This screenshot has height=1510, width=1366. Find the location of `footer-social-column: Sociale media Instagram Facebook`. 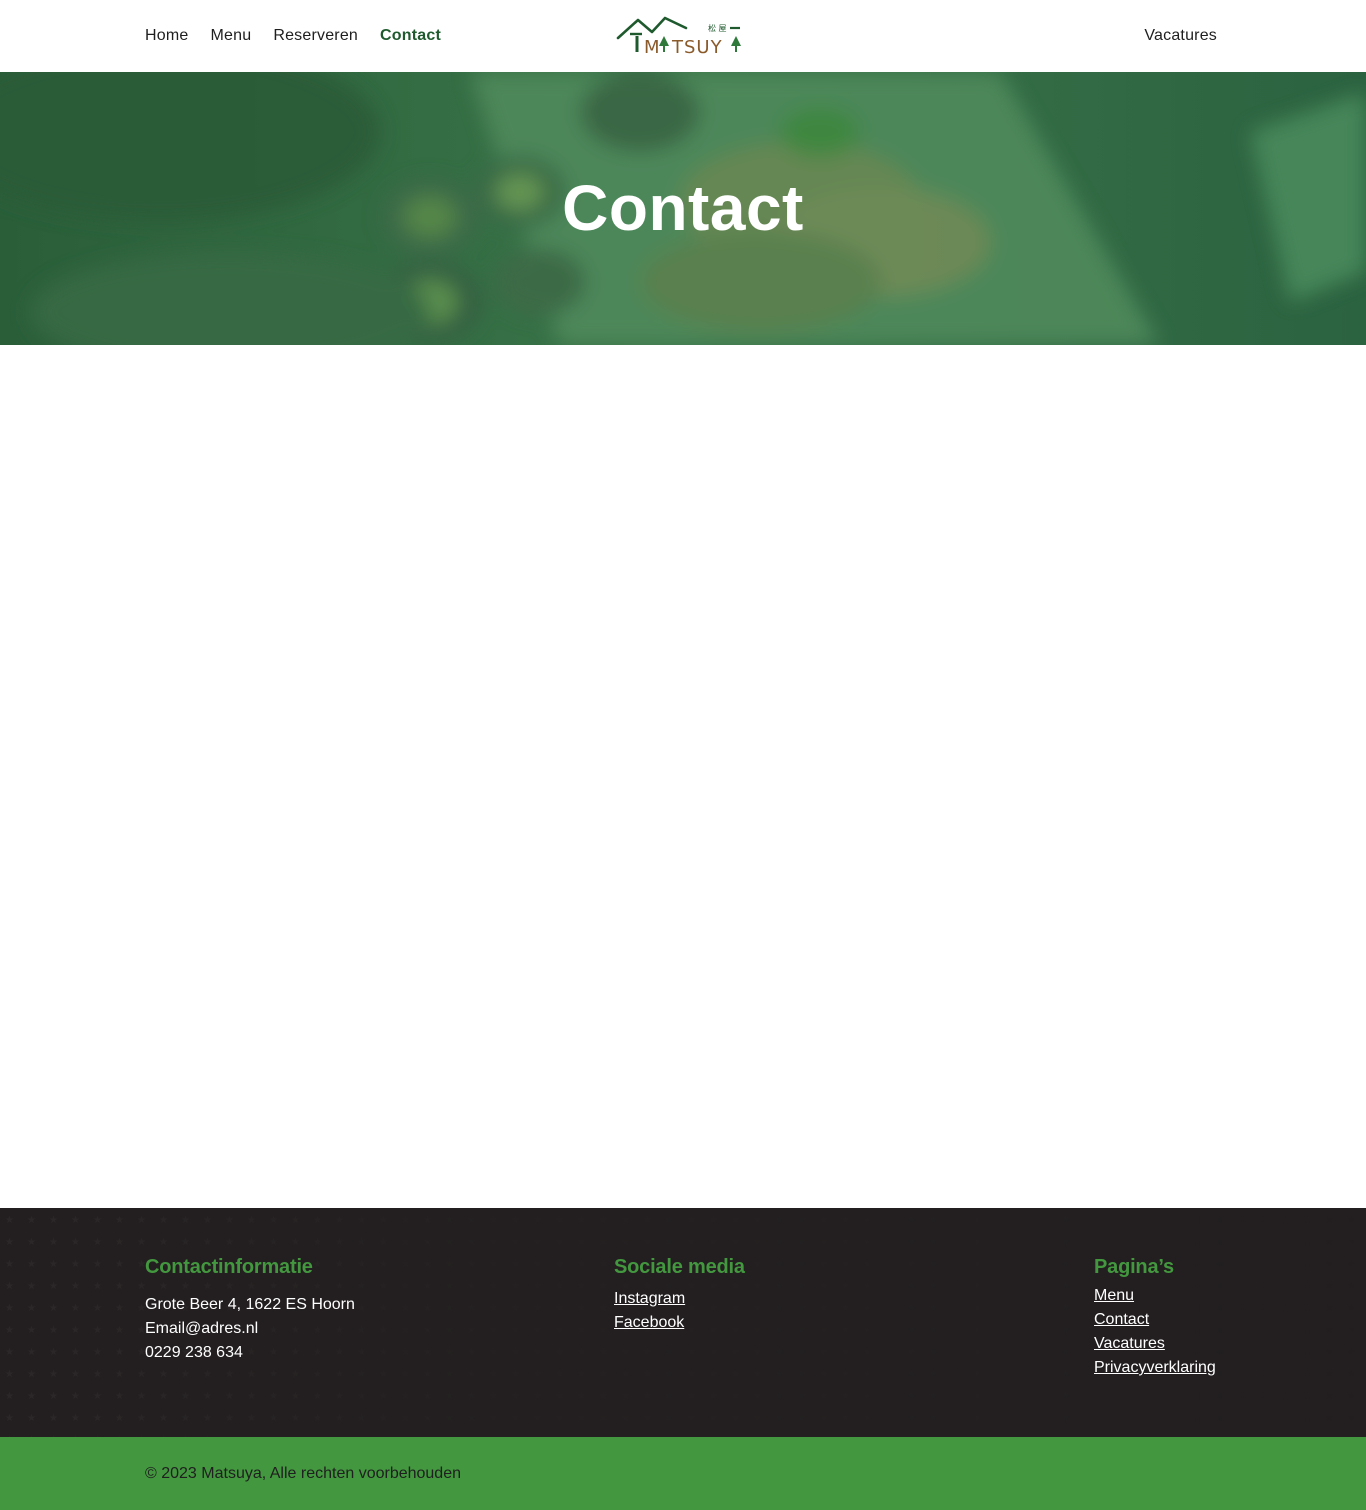

footer-social-column: Sociale media Instagram Facebook is located at coordinates (679, 1295).